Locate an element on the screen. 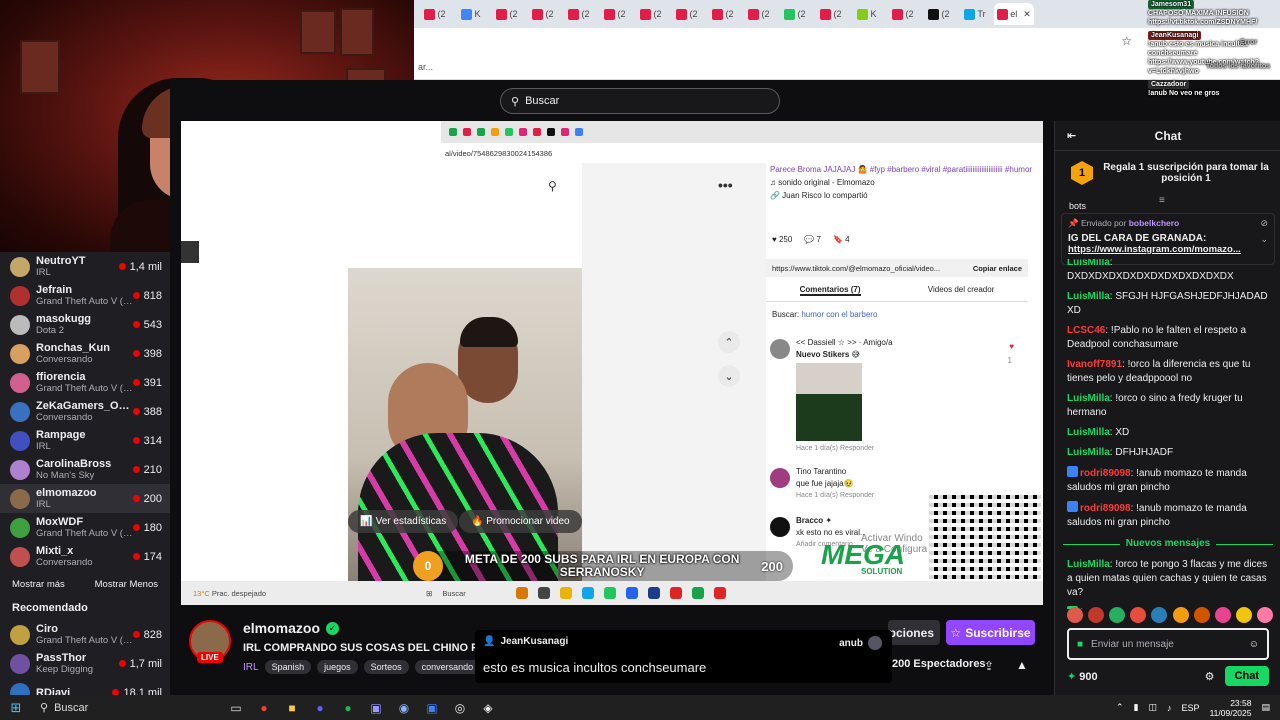  sidebar-channel-item: PassThor Keep Digging 1,7 mil is located at coordinates (85, 663).